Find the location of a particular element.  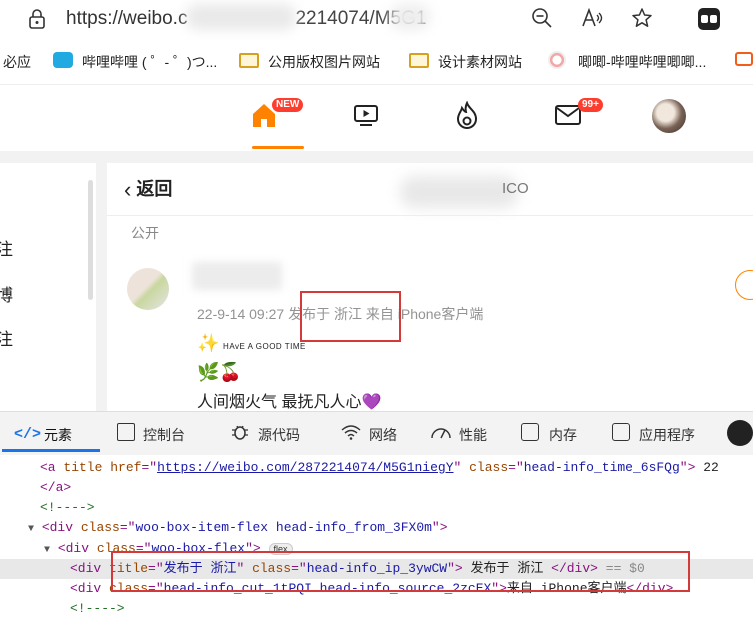

bilibili-icon is located at coordinates (63, 60).